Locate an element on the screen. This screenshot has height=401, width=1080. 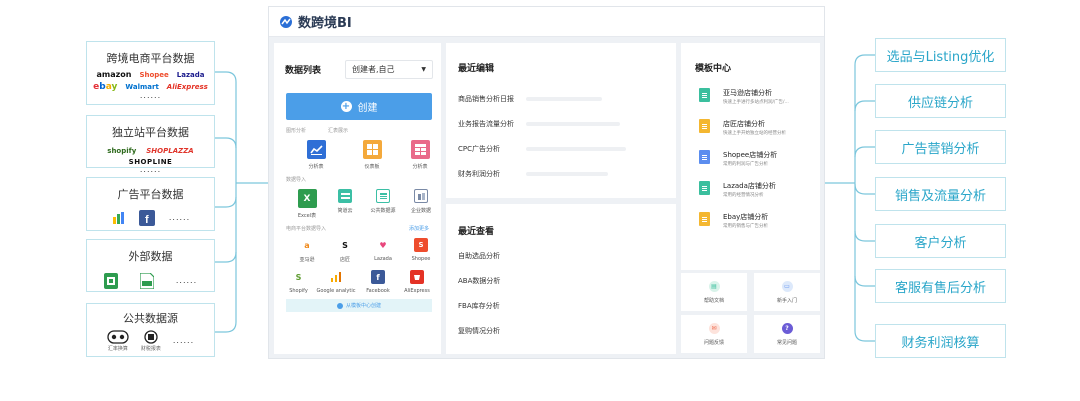
line-chart-icon is located at coordinates (316, 149).